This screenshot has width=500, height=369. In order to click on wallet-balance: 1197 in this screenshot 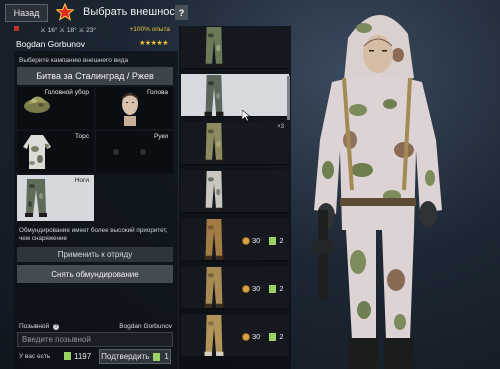, I will do `click(77, 356)`.